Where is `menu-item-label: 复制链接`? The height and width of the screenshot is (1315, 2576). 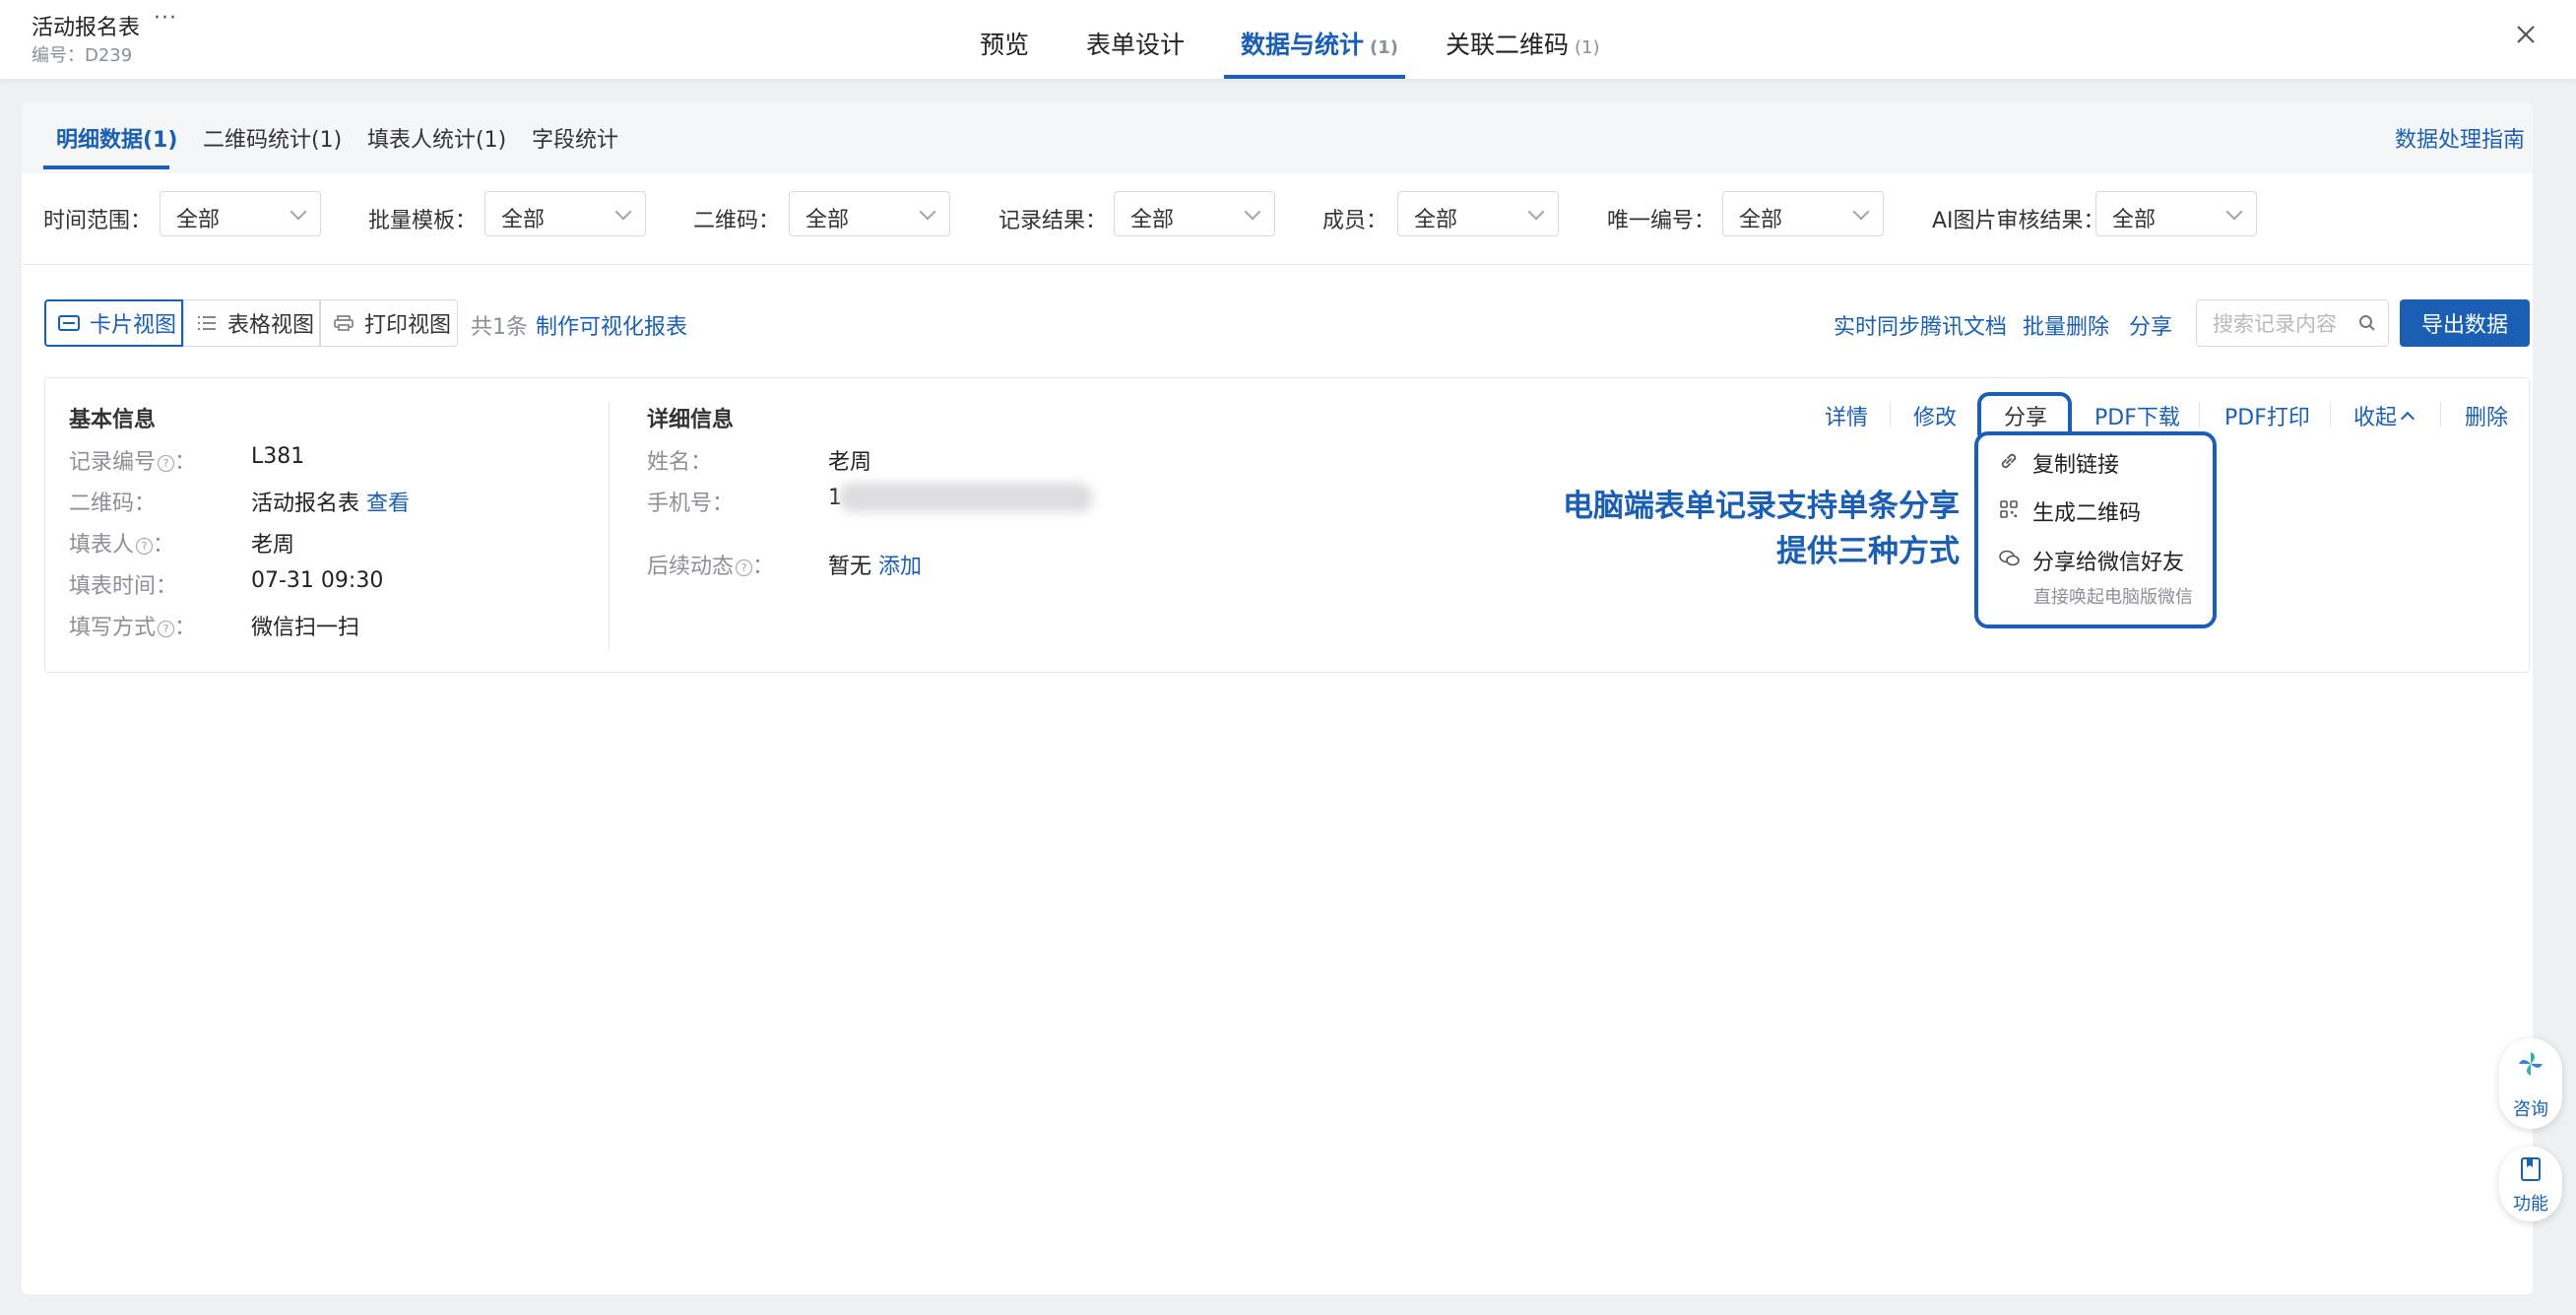
menu-item-label: 复制链接 is located at coordinates (2076, 465).